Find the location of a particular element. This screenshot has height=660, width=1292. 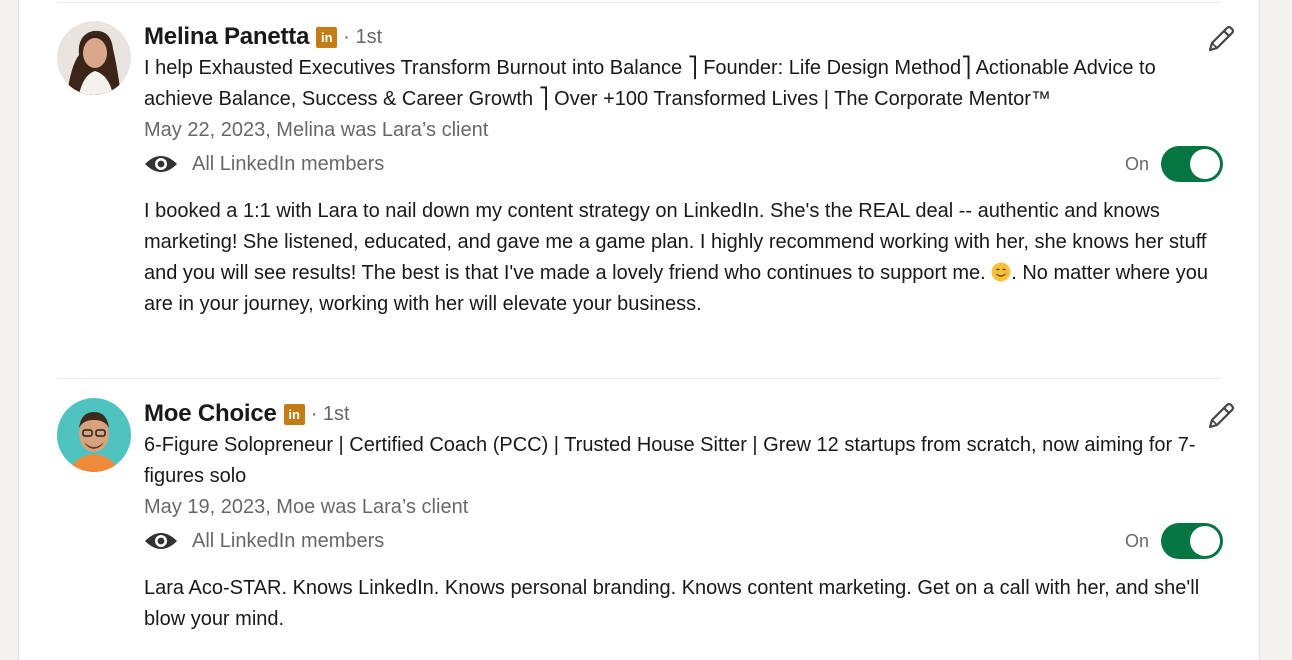

smile-emoji-icon is located at coordinates (1001, 271).